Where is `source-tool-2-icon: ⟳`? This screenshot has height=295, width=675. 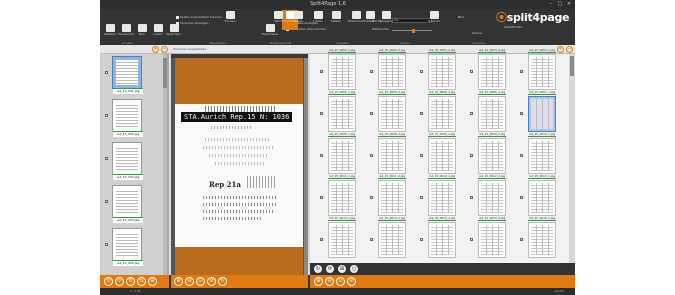 source-tool-2-icon: ⟳ is located at coordinates (119, 281).